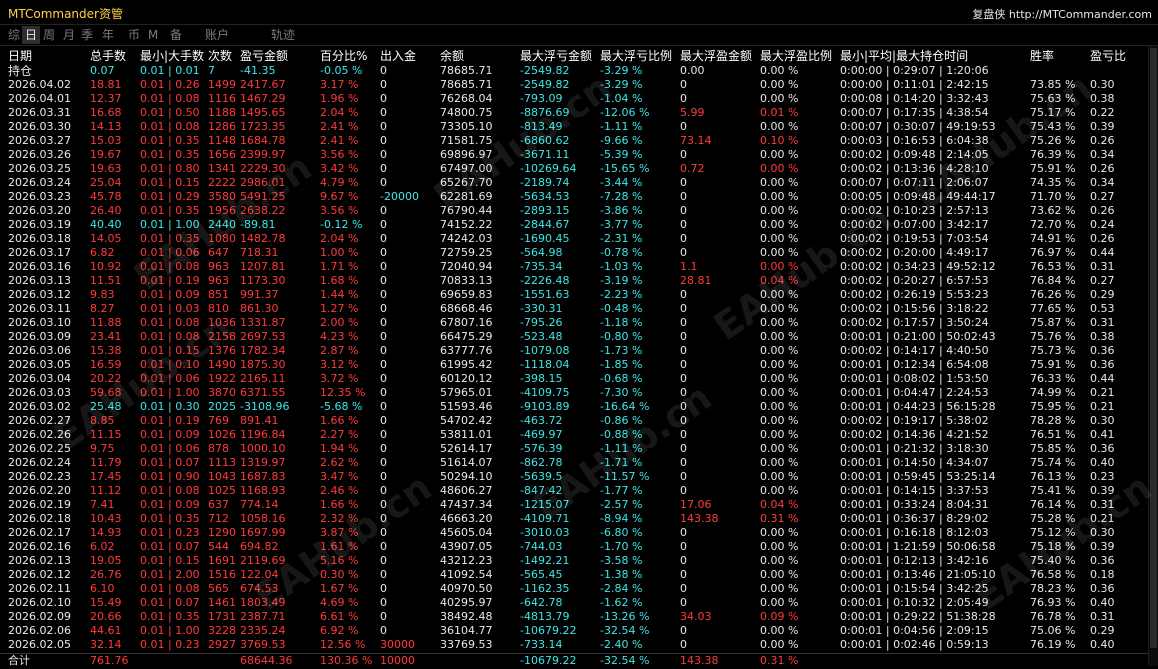 Image resolution: width=1158 pixels, height=669 pixels. What do you see at coordinates (39, 462) in the screenshot?
I see `row-date: 2026.02.24` at bounding box center [39, 462].